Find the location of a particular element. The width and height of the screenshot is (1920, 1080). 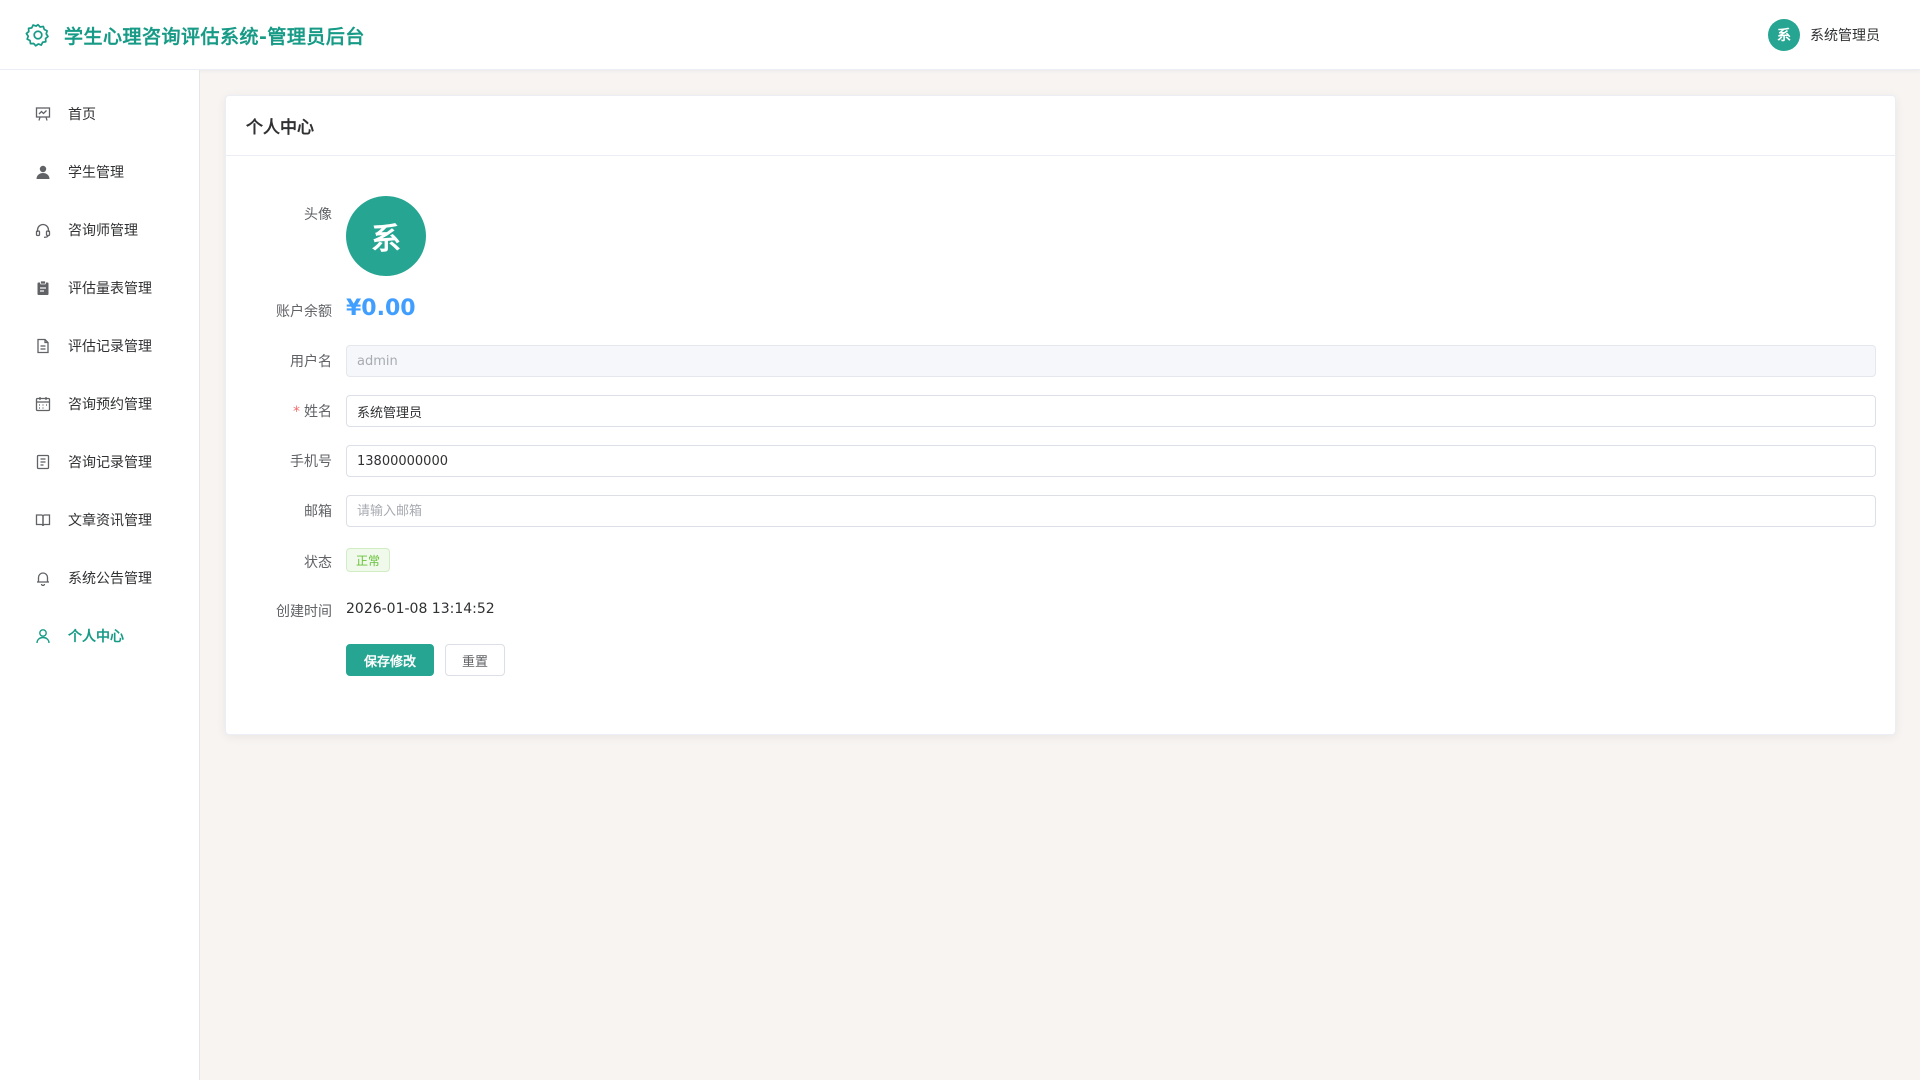

brand: 学生心理咨询评估系统-管理员后台 is located at coordinates (194, 35).